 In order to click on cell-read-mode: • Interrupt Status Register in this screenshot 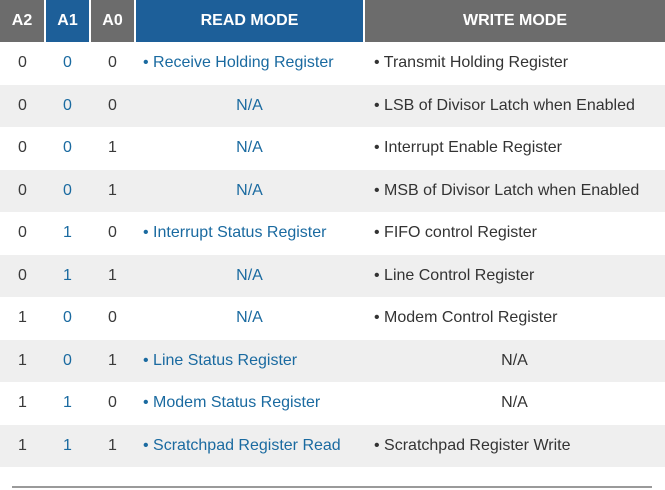, I will do `click(249, 233)`.